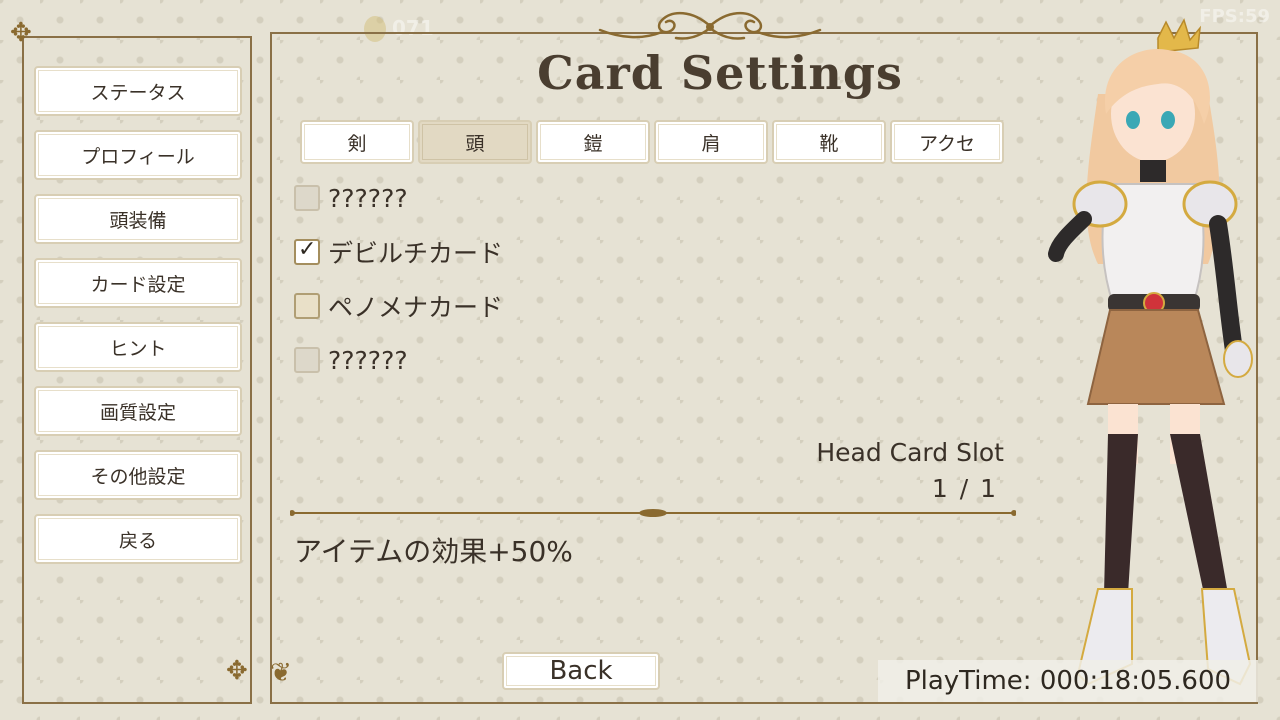 The image size is (1280, 720). Describe the element at coordinates (357, 142) in the screenshot. I see `tab-sword: 剣` at that location.